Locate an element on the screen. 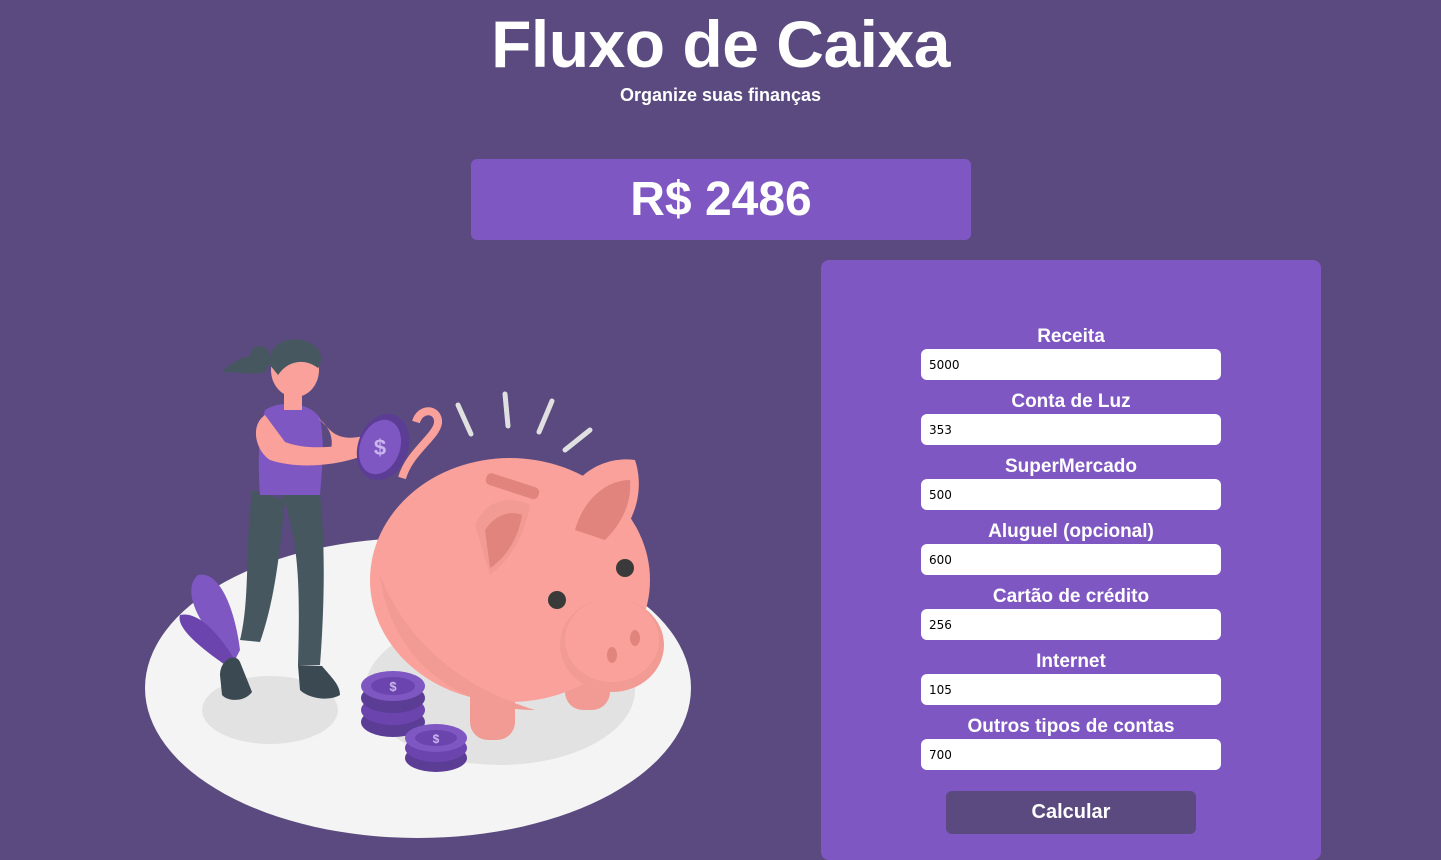 This screenshot has height=860, width=1441. page-title: Fluxo de Caixa is located at coordinates (720, 44).